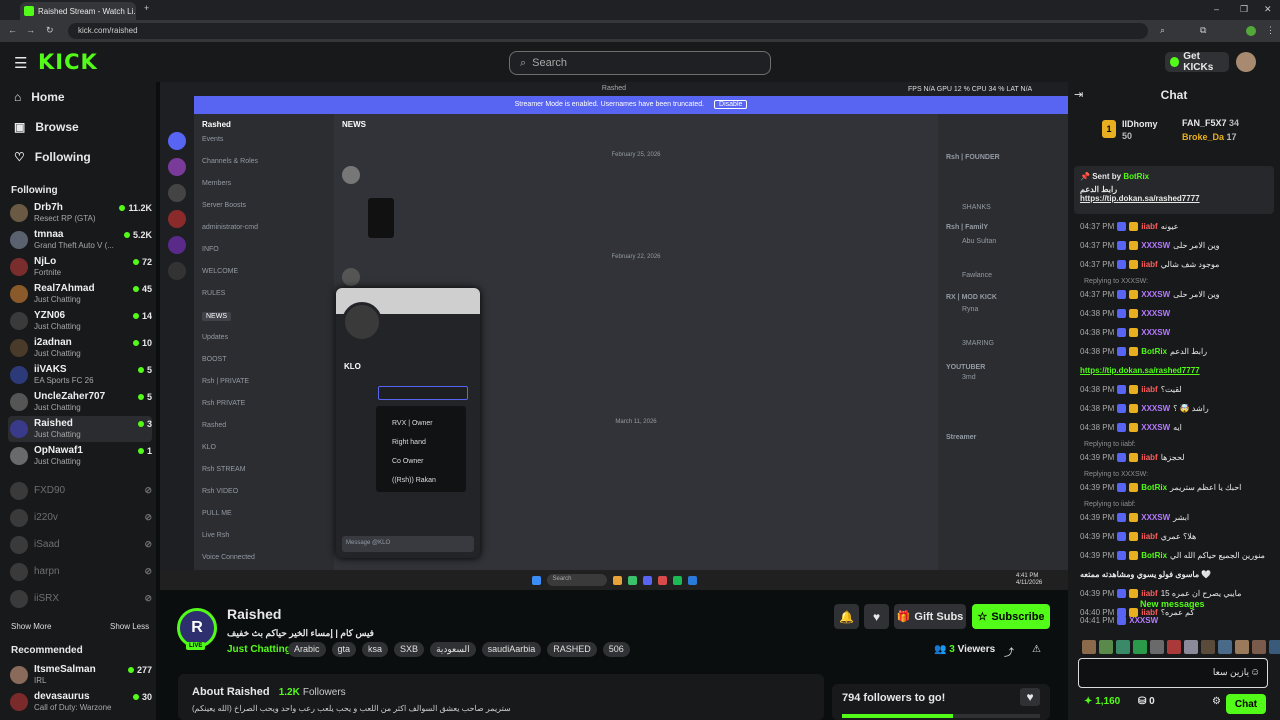 The image size is (1280, 720). I want to click on channel-points: ⛁ 0, so click(1146, 701).